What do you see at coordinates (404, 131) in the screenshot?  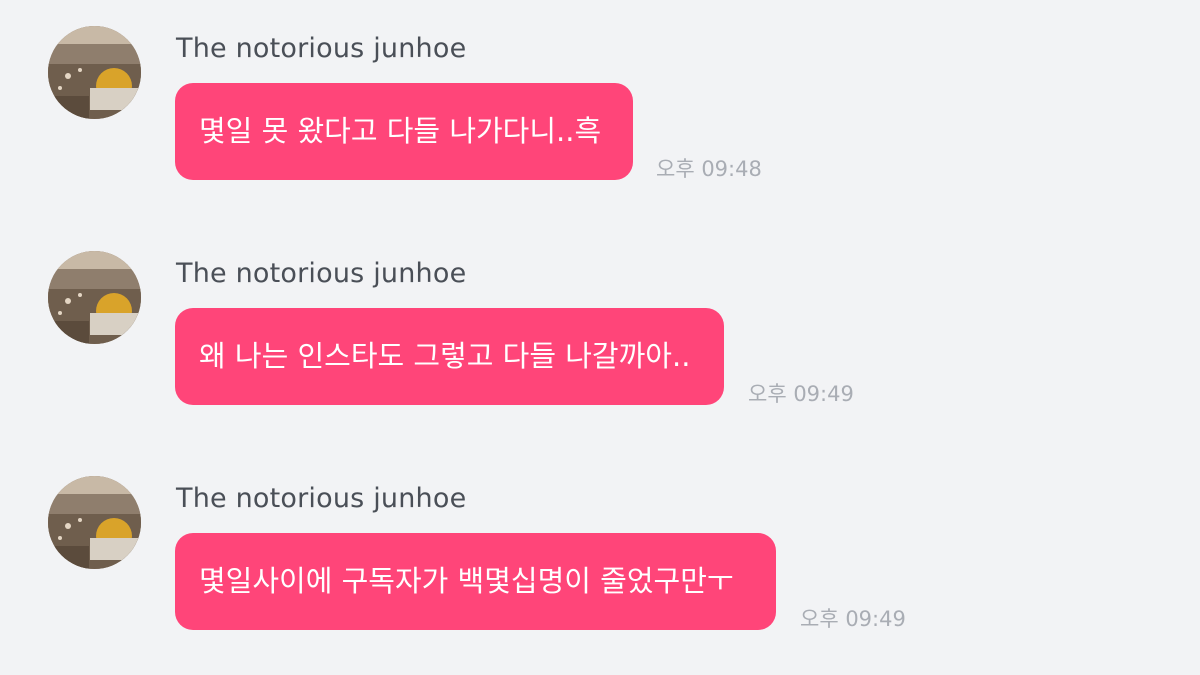 I see `message-bubble: 몇일 못 왔다고 다들 나가다니..흑` at bounding box center [404, 131].